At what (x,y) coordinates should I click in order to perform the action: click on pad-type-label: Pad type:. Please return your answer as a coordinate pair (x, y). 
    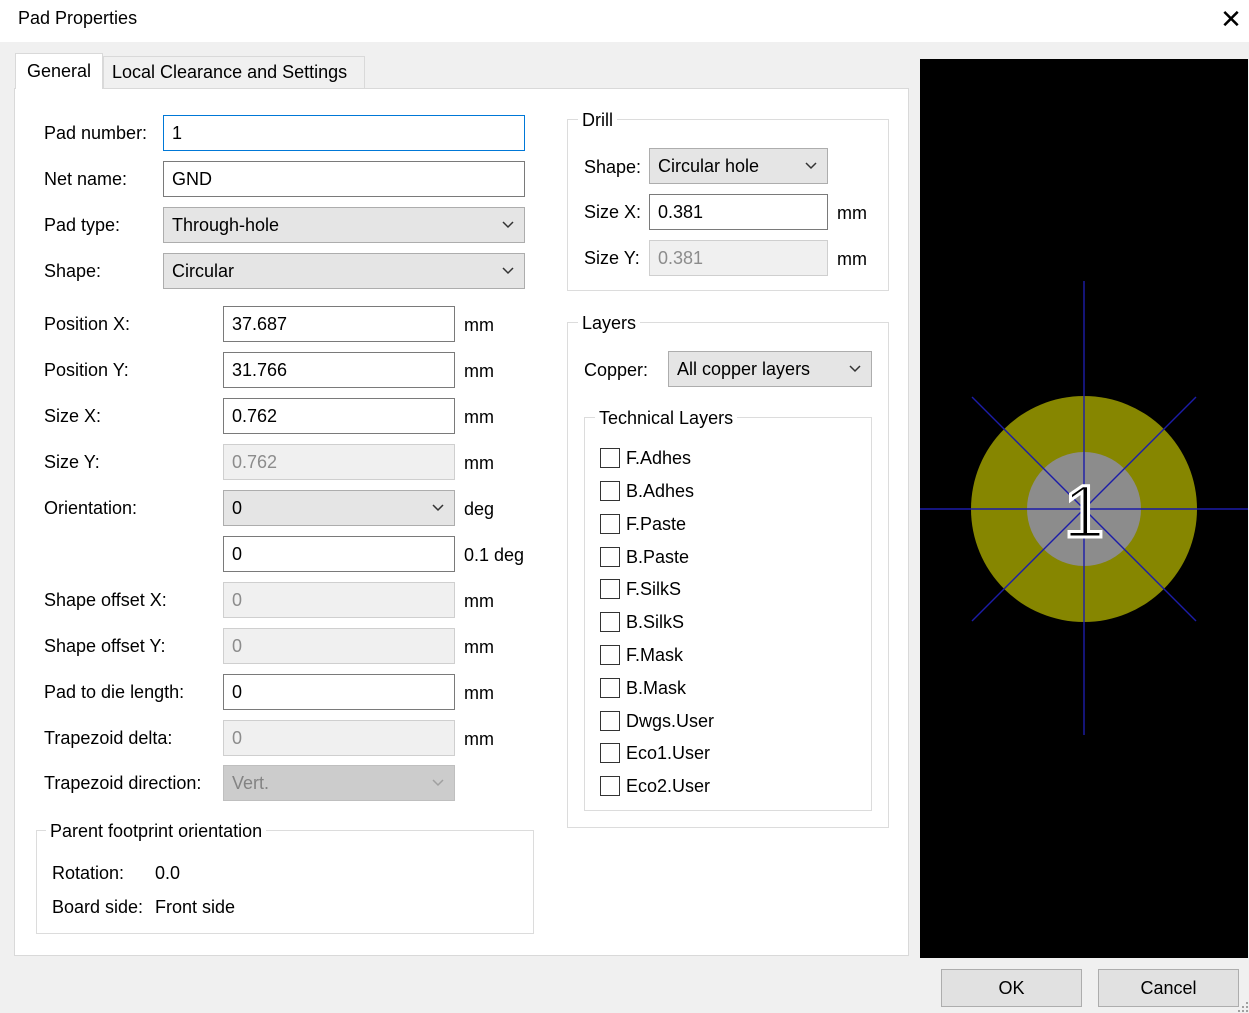
    Looking at the image, I should click on (82, 225).